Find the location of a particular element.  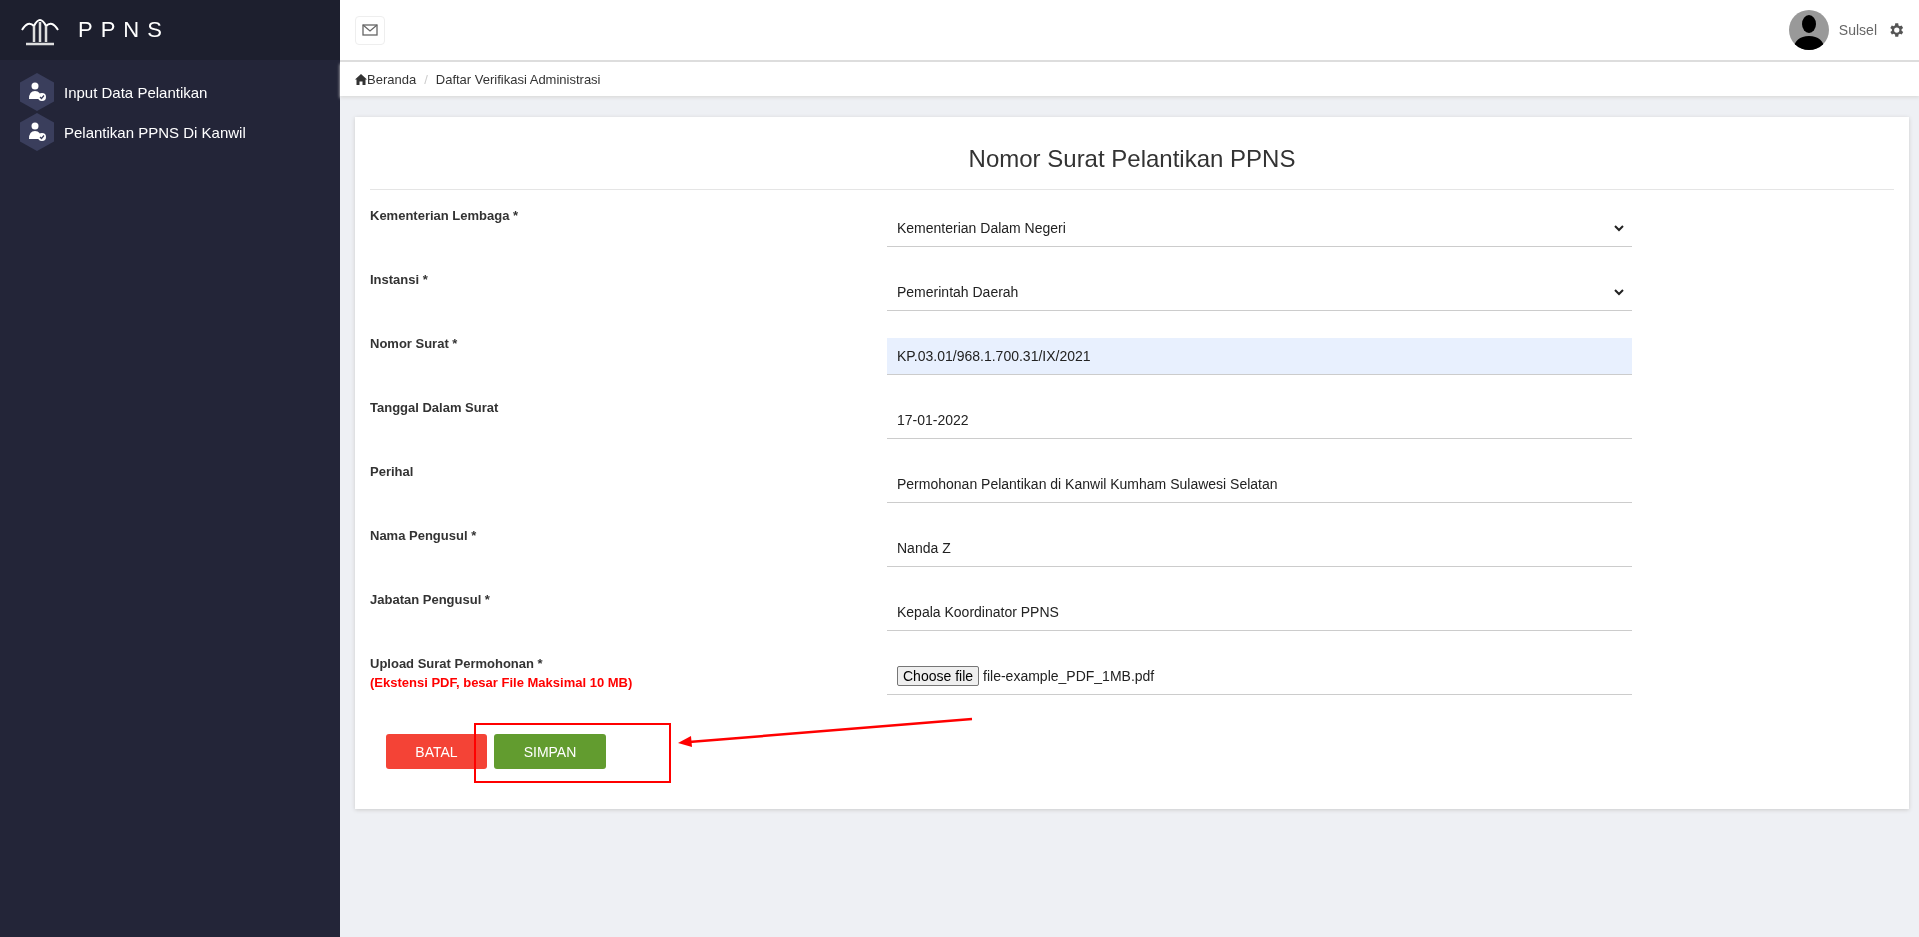

field-label: Tanggal Dalam Surat is located at coordinates (435, 407).